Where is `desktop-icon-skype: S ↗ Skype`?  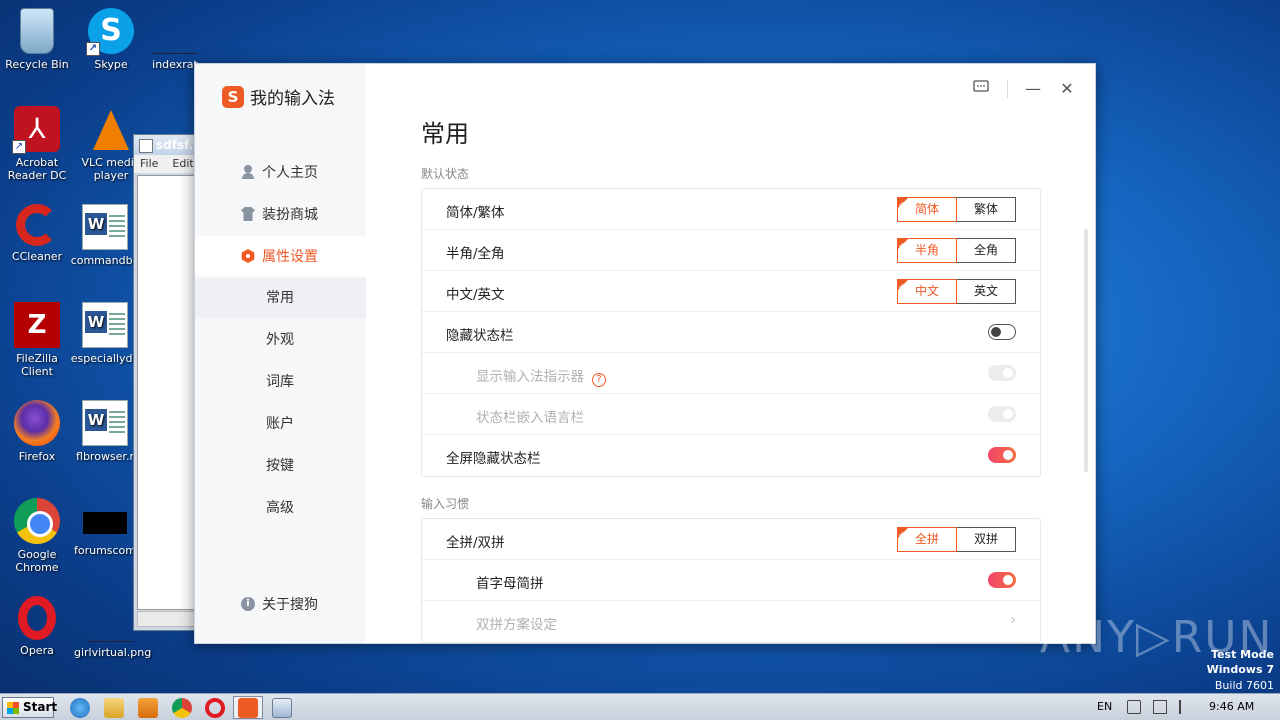 desktop-icon-skype: S ↗ Skype is located at coordinates (111, 39).